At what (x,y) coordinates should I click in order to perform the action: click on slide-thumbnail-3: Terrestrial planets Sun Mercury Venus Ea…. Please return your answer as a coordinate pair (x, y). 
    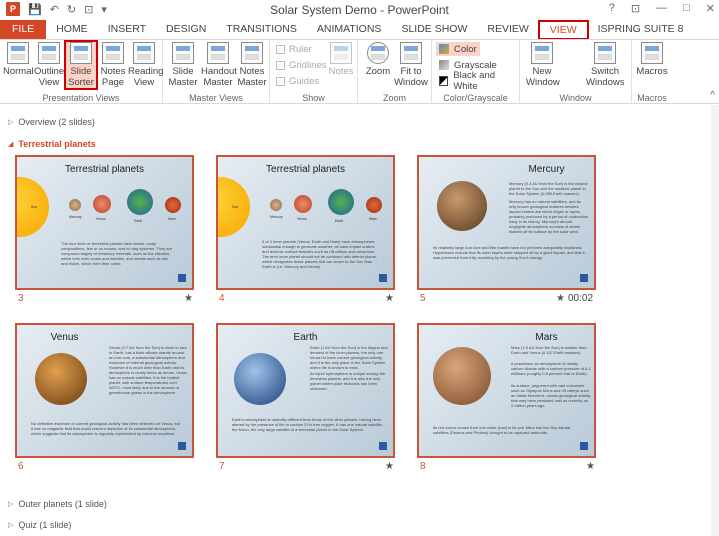
    Looking at the image, I should click on (104, 222).